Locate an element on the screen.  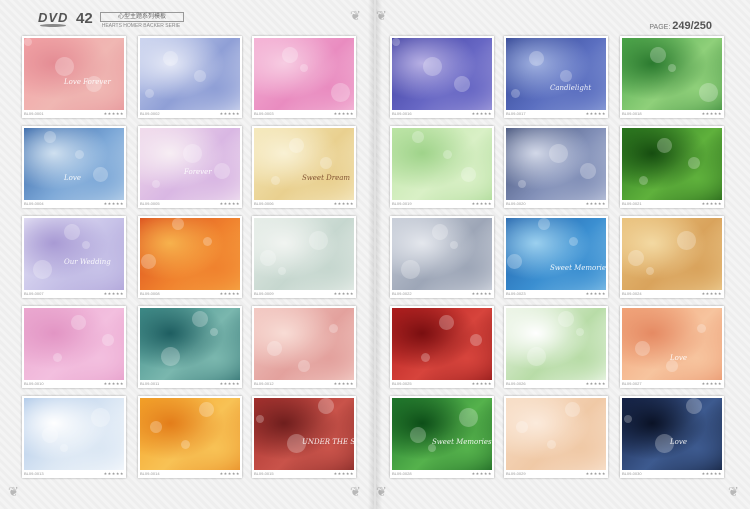
thumbnail-code: BL09-0018 is located at coordinates (632, 113).